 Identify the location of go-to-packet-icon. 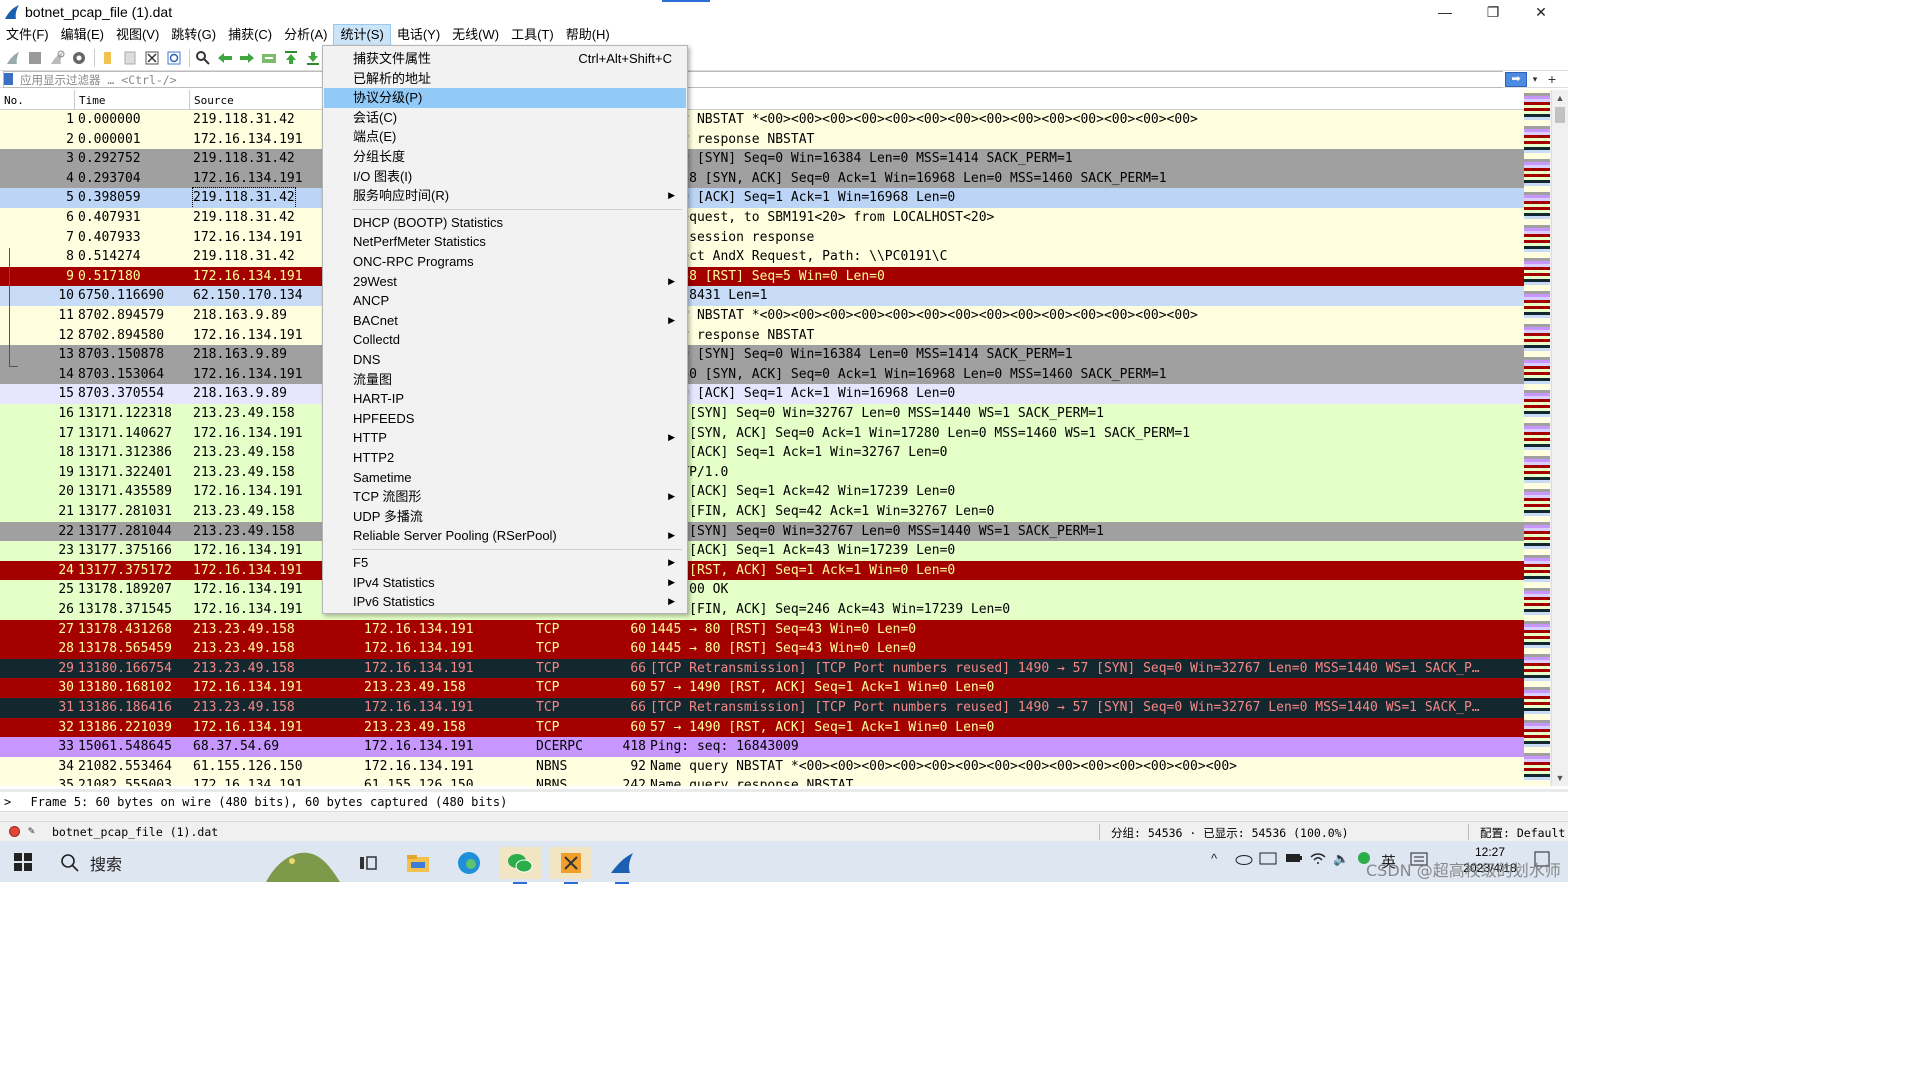
(269, 58).